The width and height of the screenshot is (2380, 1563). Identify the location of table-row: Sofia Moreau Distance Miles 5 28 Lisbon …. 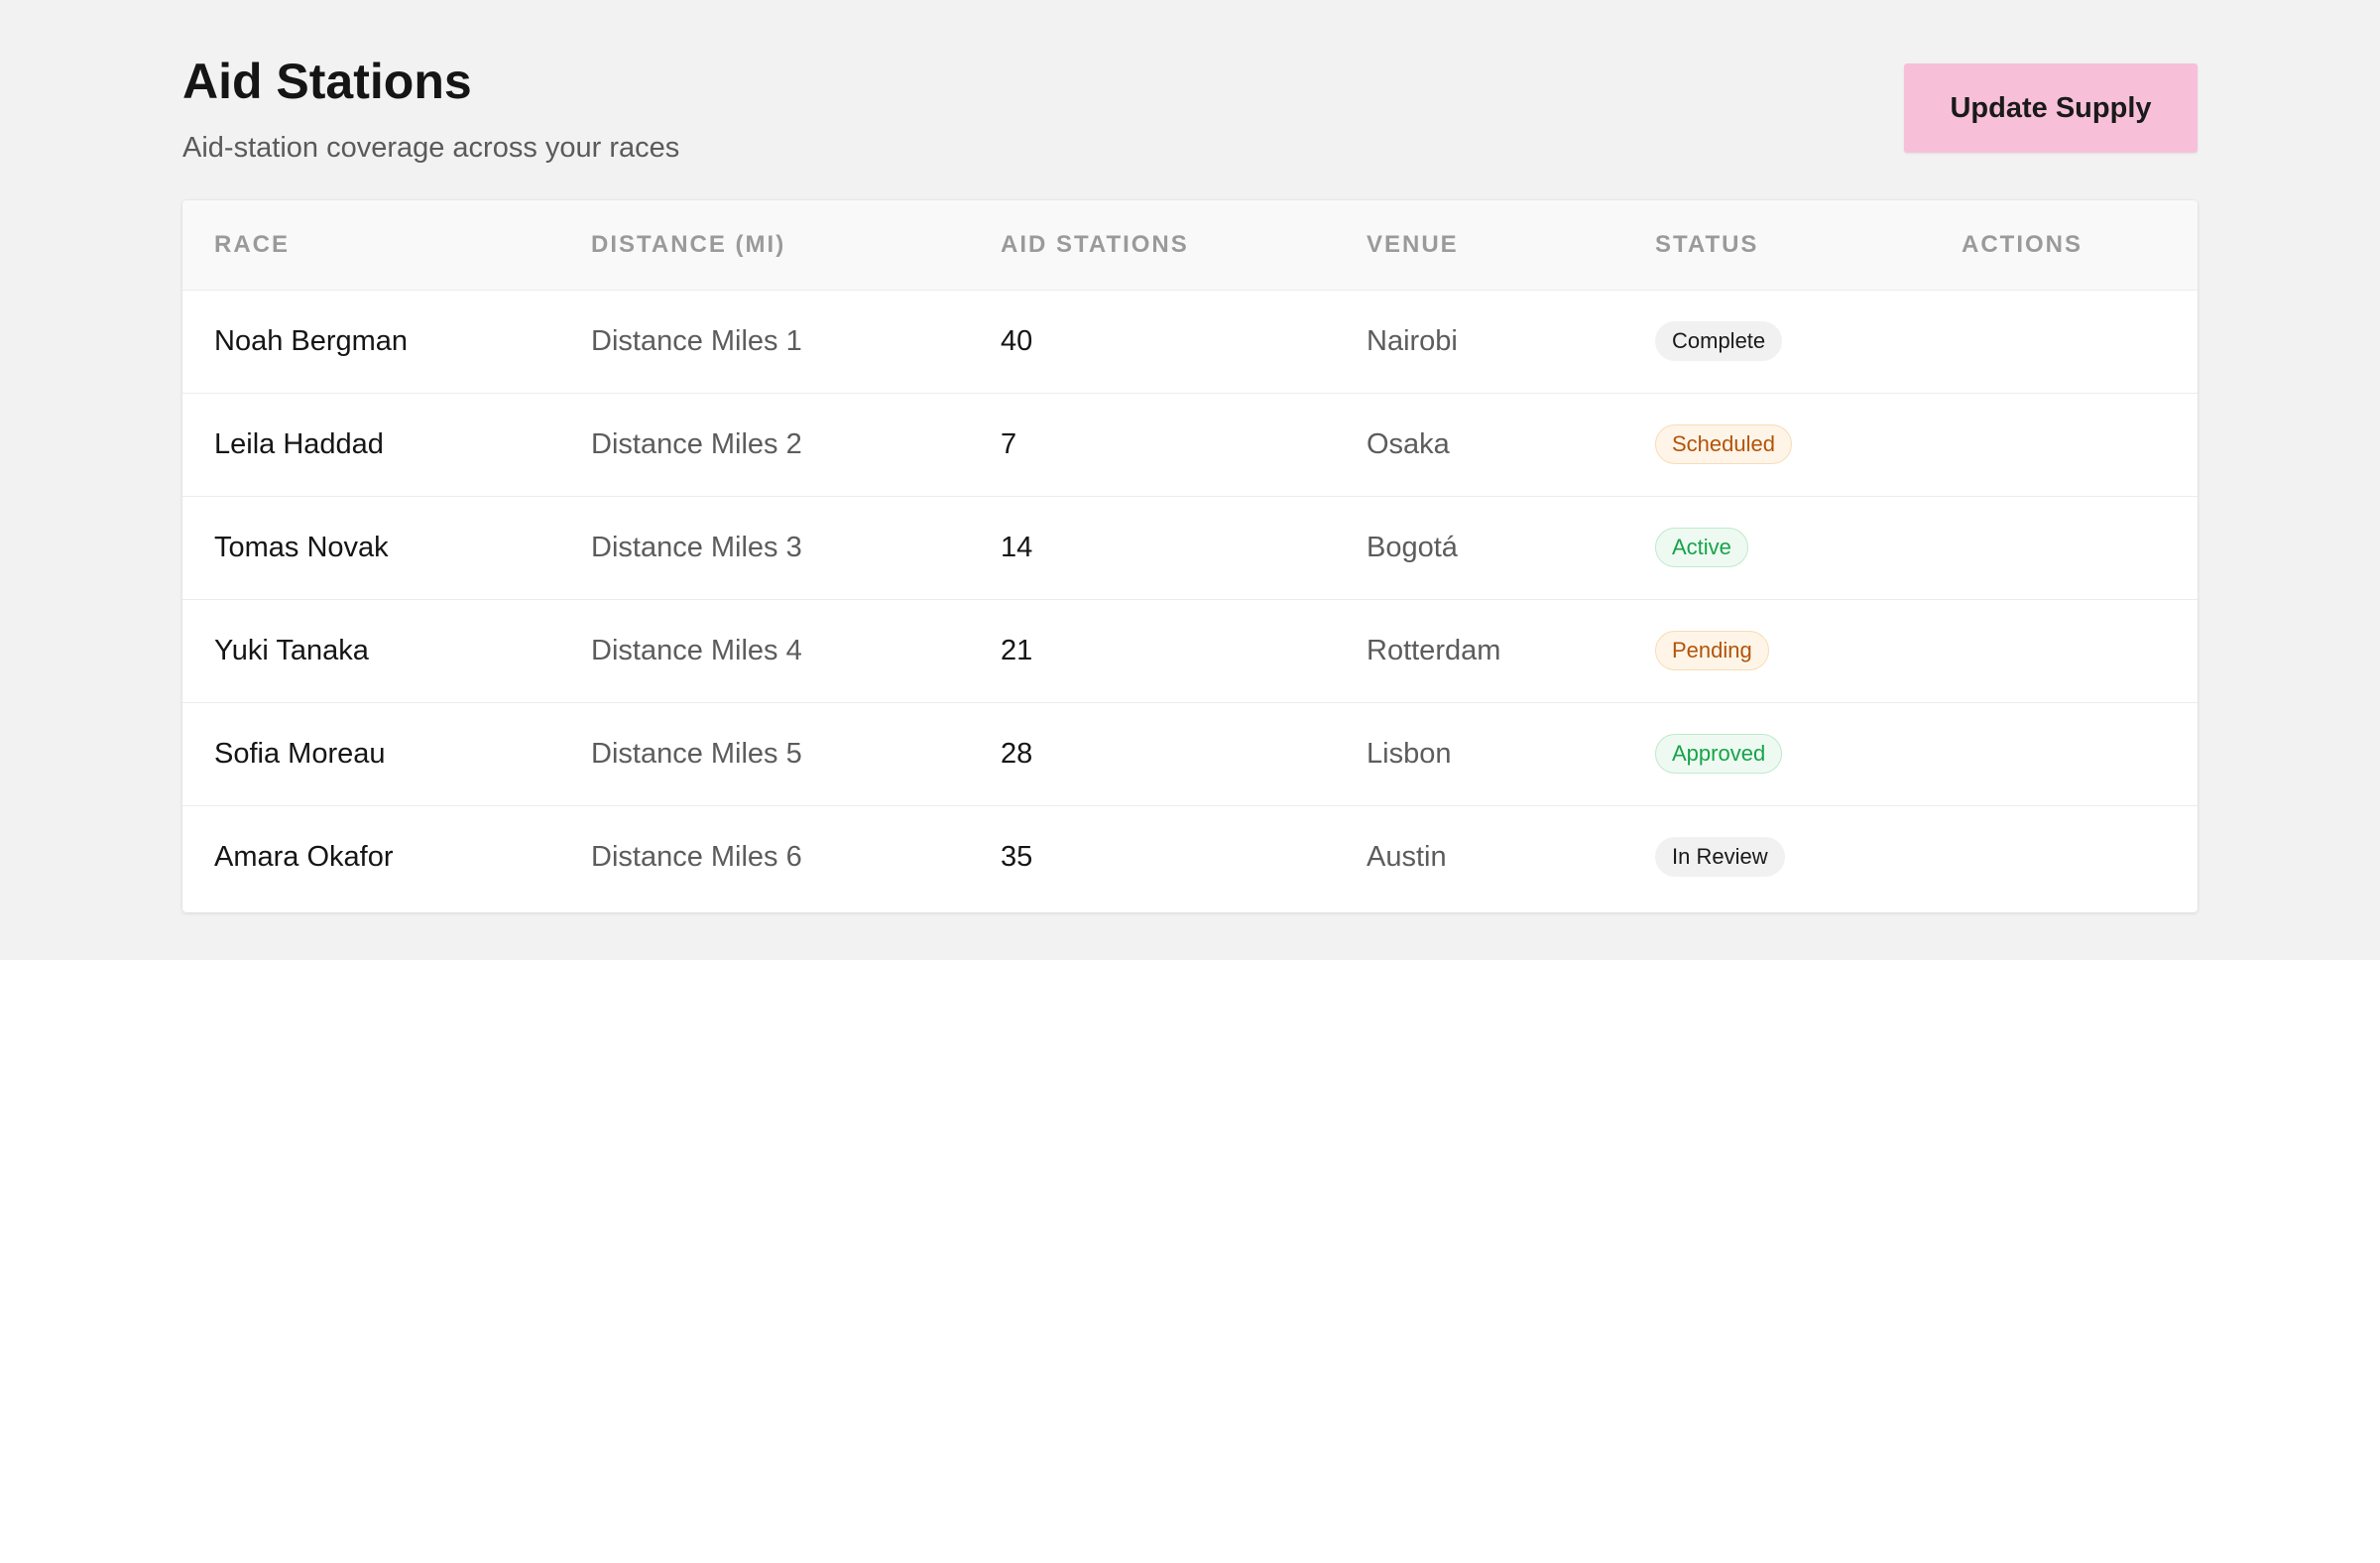
(1190, 754).